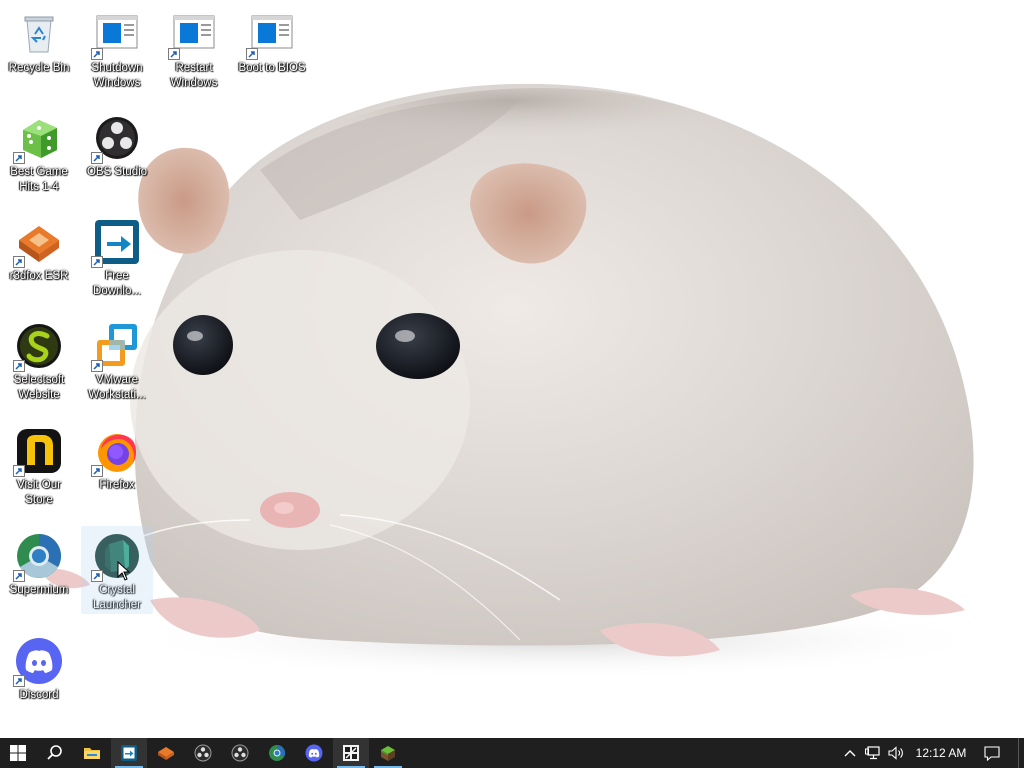 This screenshot has height=768, width=1024. What do you see at coordinates (512, 753) in the screenshot?
I see `taskbar: 12:12 AM` at bounding box center [512, 753].